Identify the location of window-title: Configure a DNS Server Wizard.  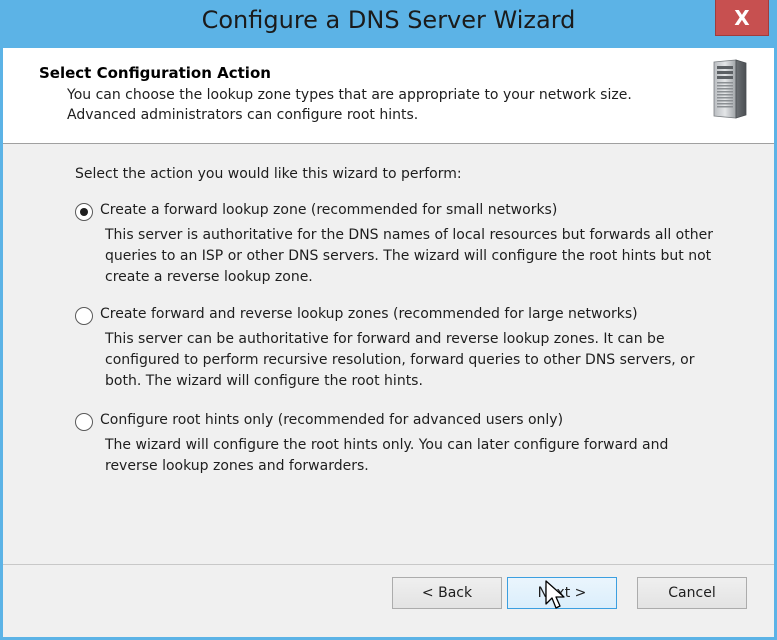
(388, 20).